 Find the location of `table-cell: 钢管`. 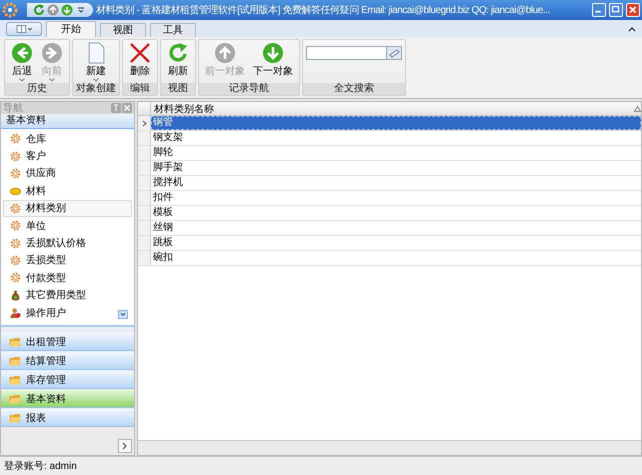

table-cell: 钢管 is located at coordinates (396, 123).